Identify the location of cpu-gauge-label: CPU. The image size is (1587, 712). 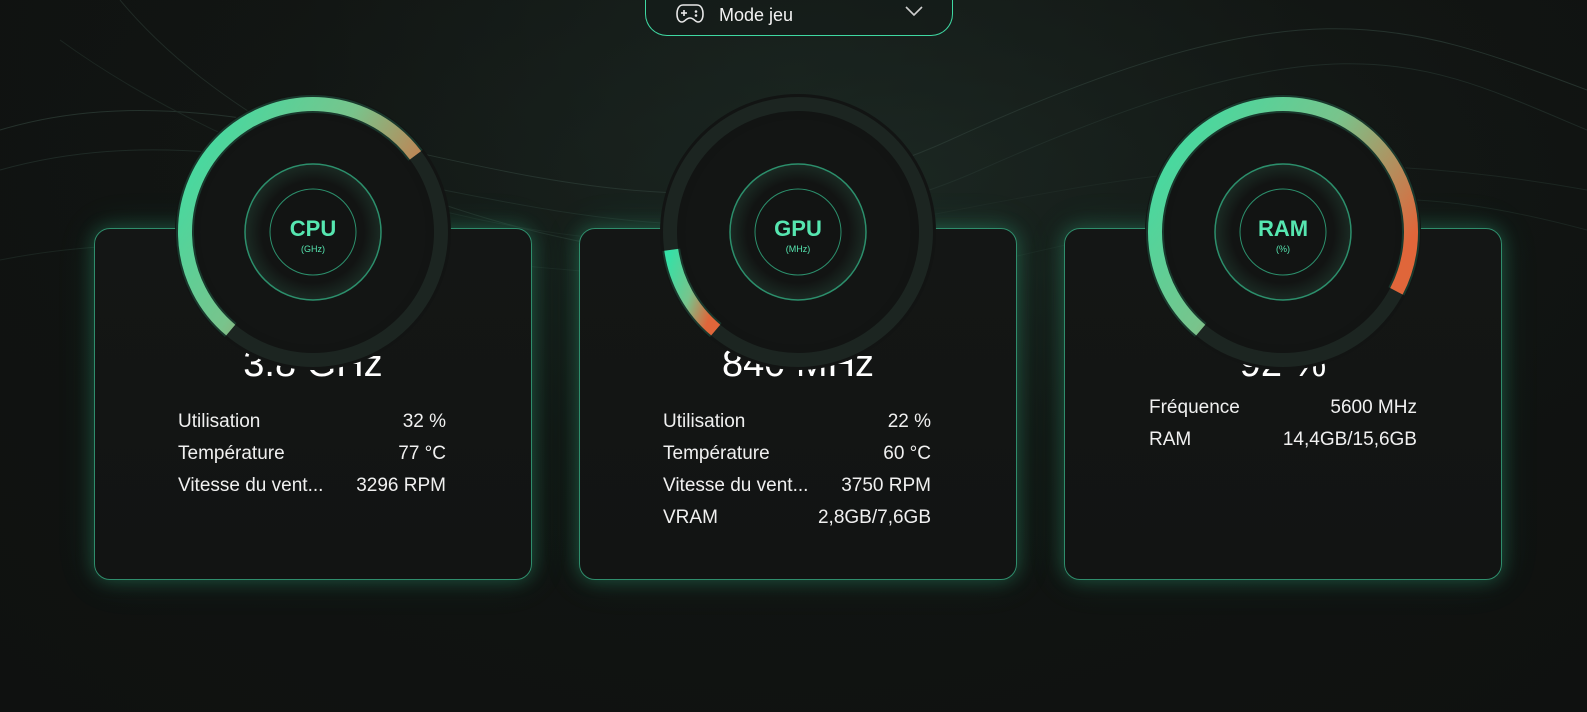
(313, 228).